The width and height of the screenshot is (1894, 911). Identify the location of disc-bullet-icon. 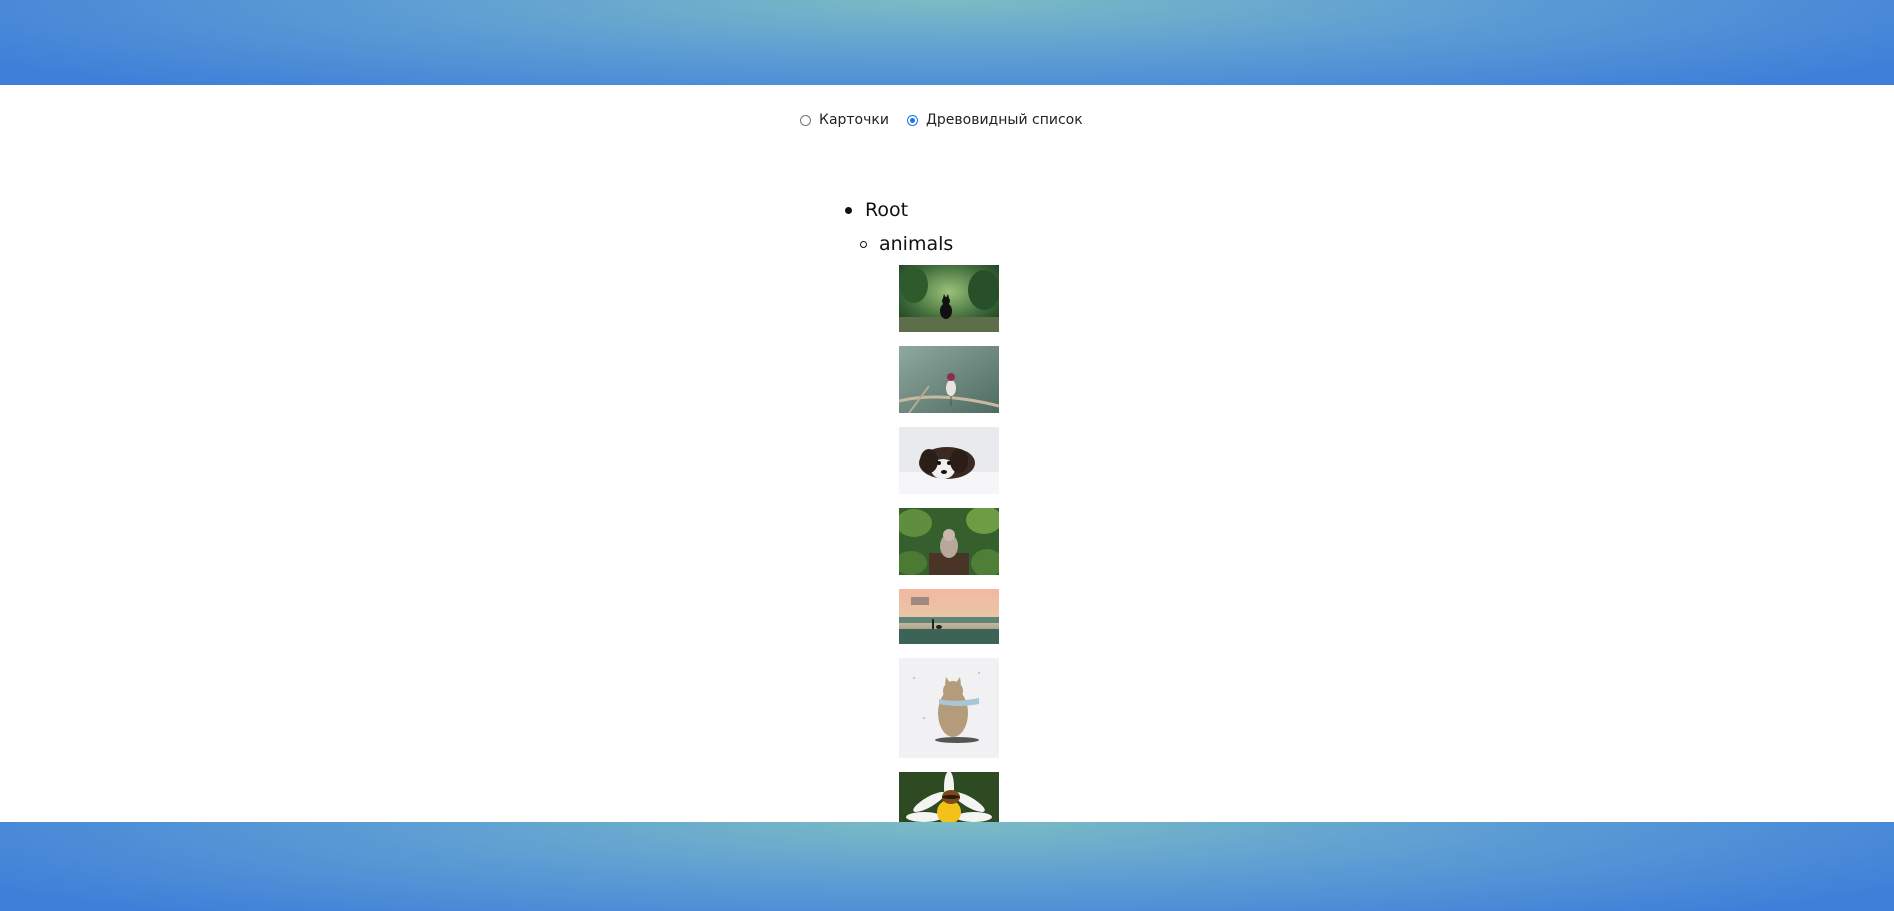
(848, 210).